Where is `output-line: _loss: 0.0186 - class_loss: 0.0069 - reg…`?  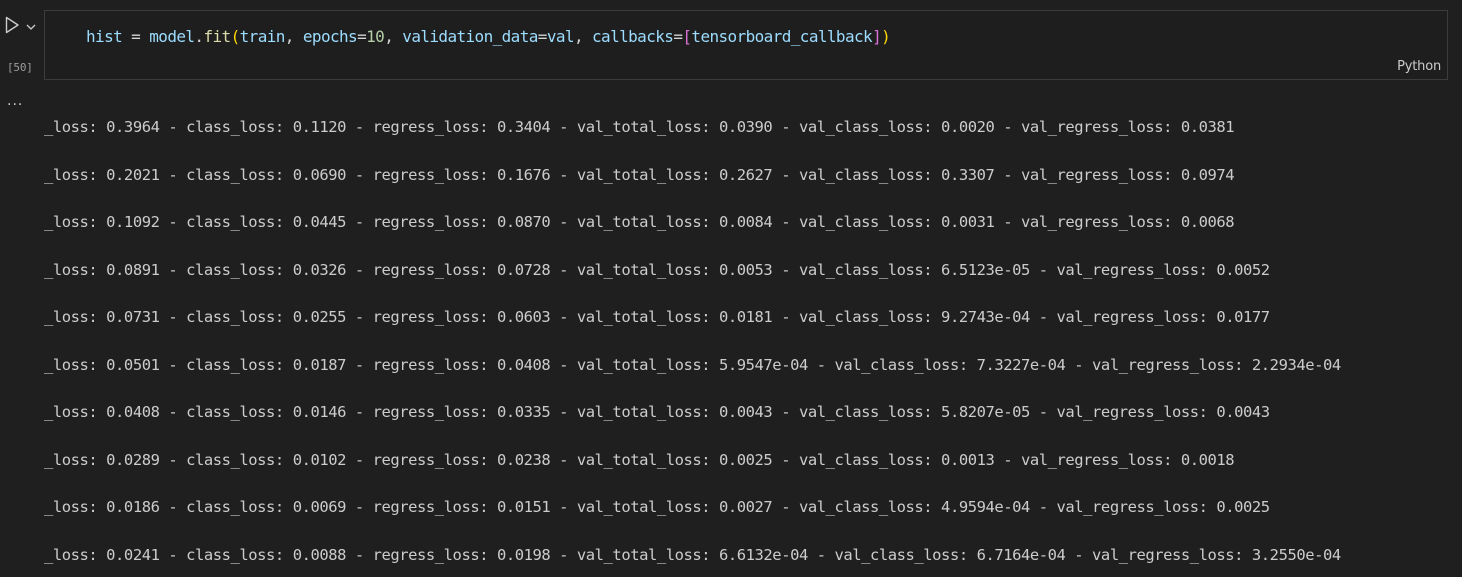
output-line: _loss: 0.0186 - class_loss: 0.0069 - reg… is located at coordinates (657, 507).